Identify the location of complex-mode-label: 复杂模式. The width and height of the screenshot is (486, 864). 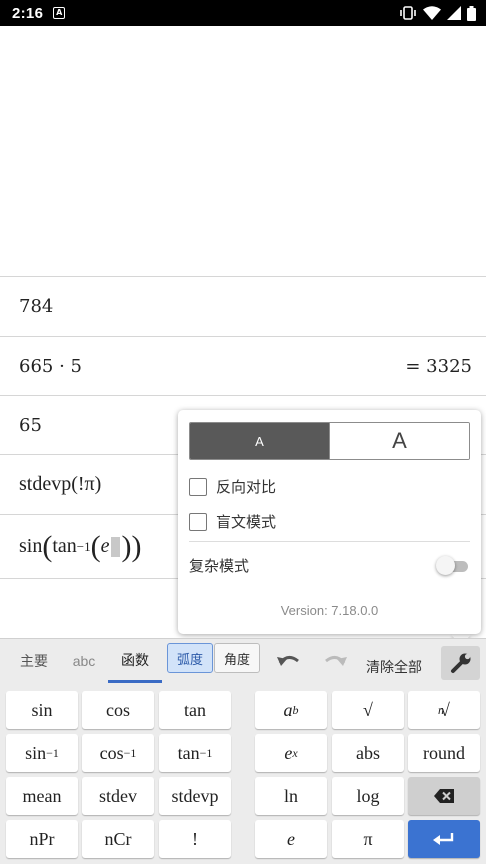
(219, 566).